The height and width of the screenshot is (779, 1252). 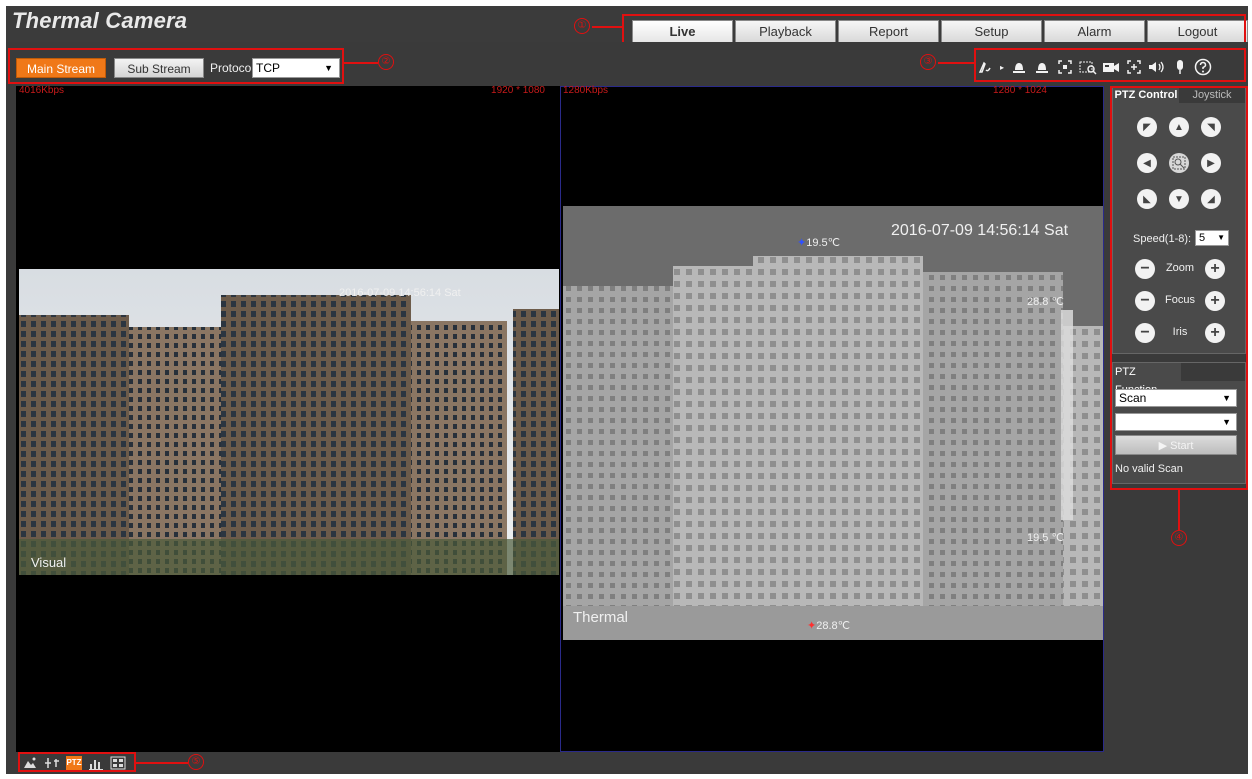 I want to click on audio-icon, so click(x=1157, y=67).